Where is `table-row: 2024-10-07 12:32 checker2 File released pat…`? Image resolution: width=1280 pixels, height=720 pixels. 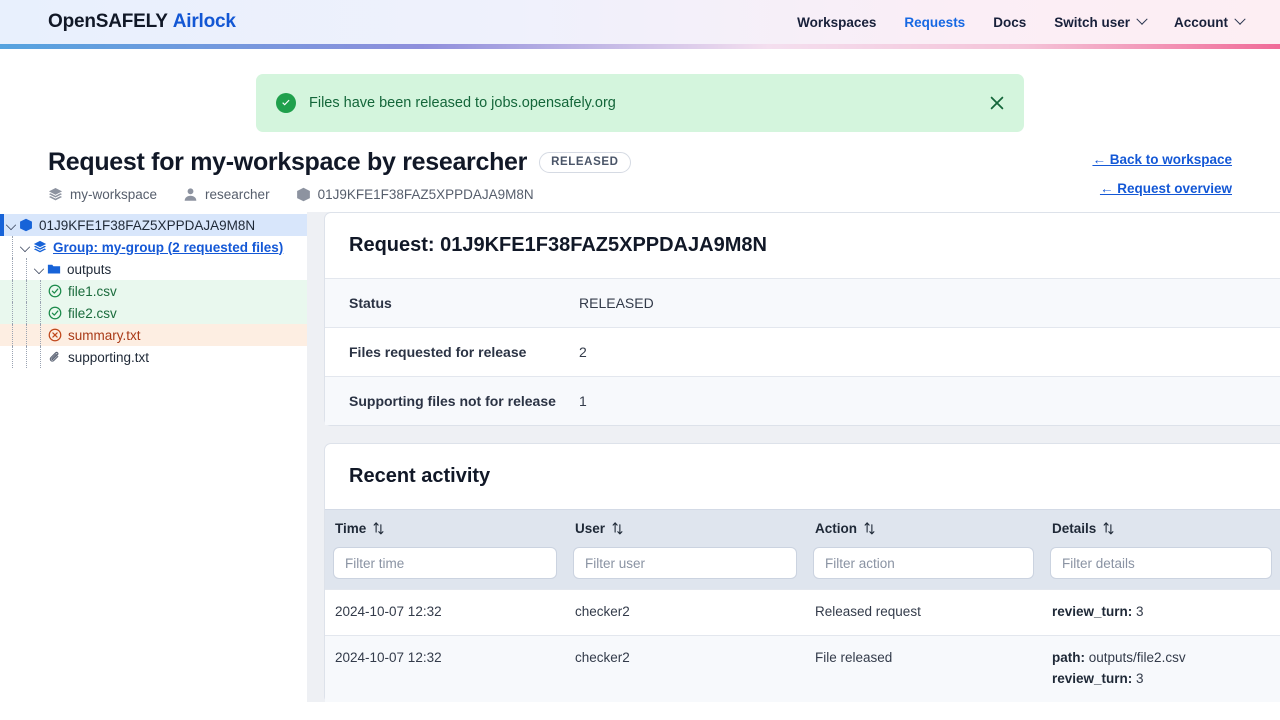
table-row: 2024-10-07 12:32 checker2 File released pat… is located at coordinates (802, 668).